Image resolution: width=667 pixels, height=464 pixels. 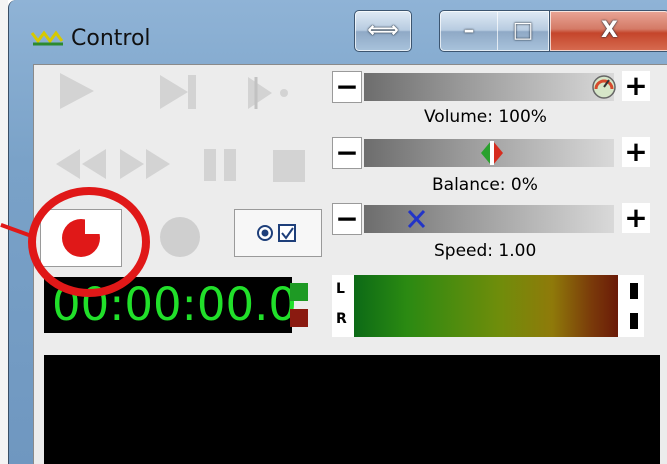 I want to click on close-button: X, so click(x=608, y=31).